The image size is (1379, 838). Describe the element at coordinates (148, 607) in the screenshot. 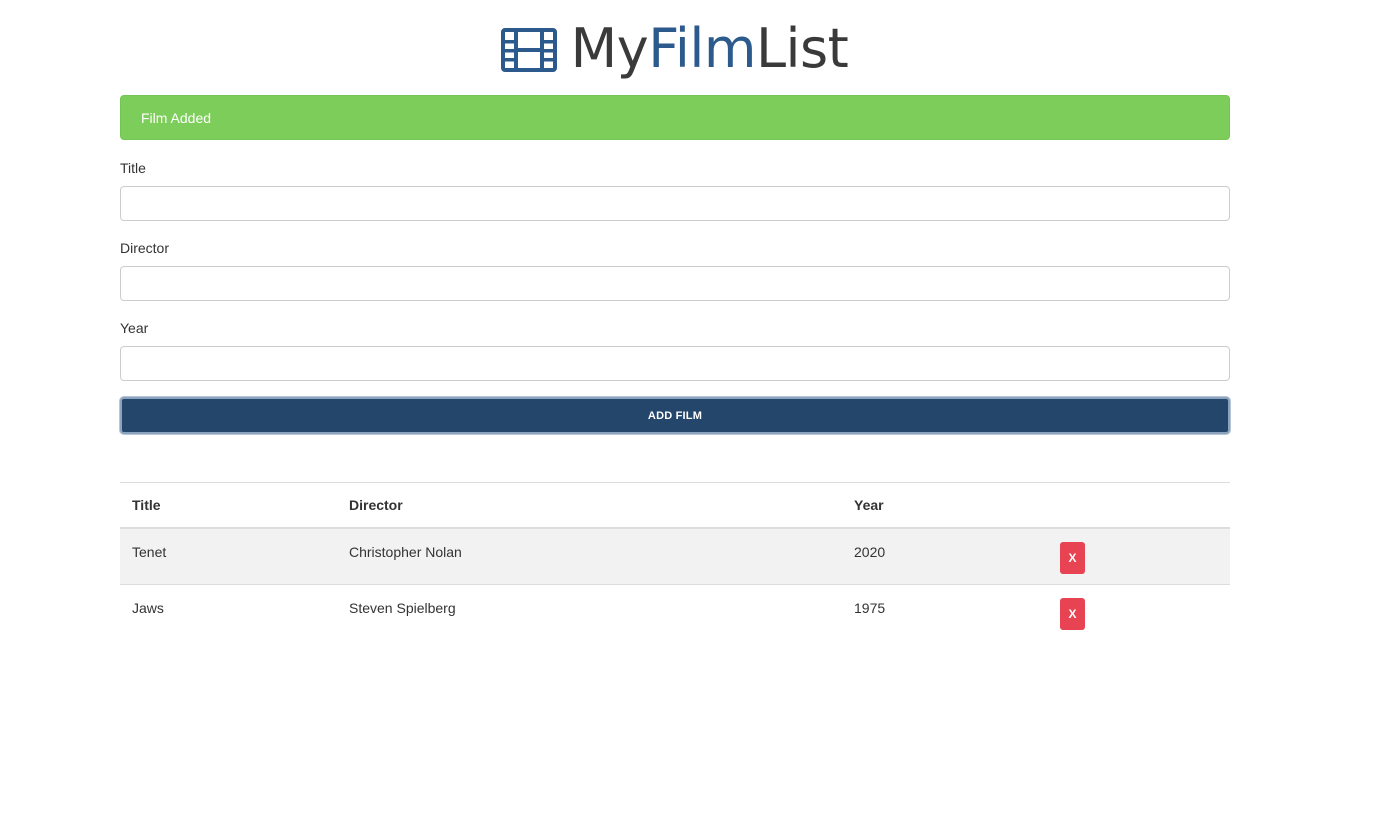

I see `cell-title: Jaws` at that location.